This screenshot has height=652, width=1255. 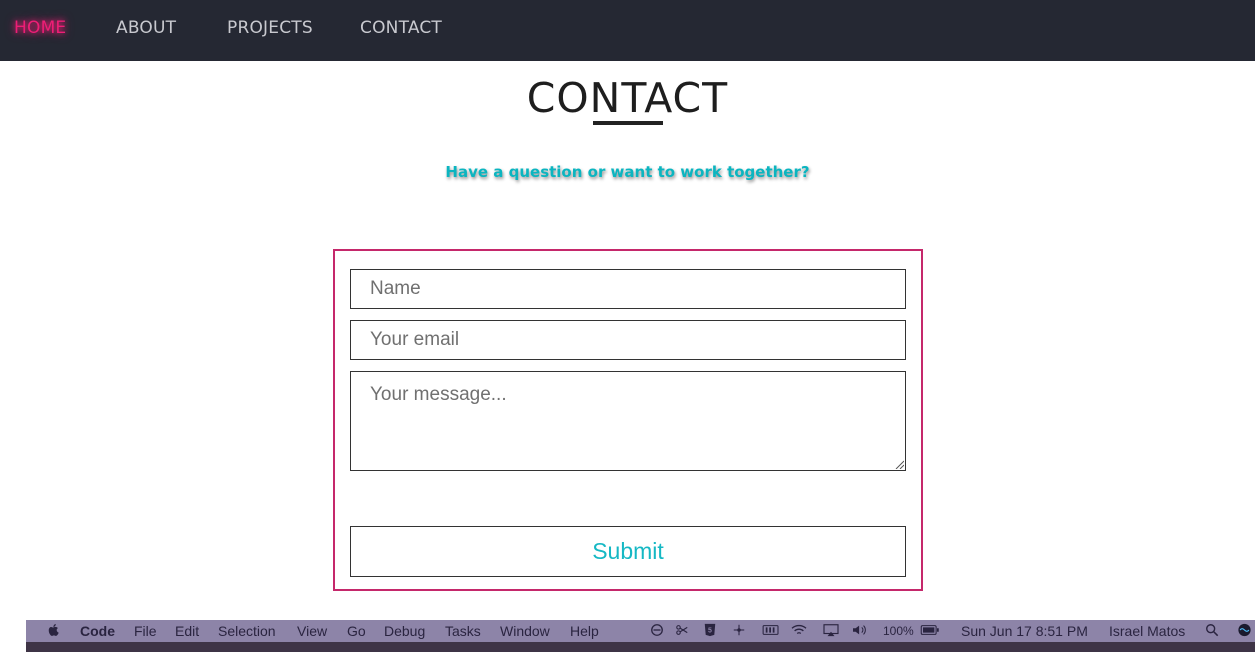 I want to click on menu-go: Go, so click(x=356, y=631).